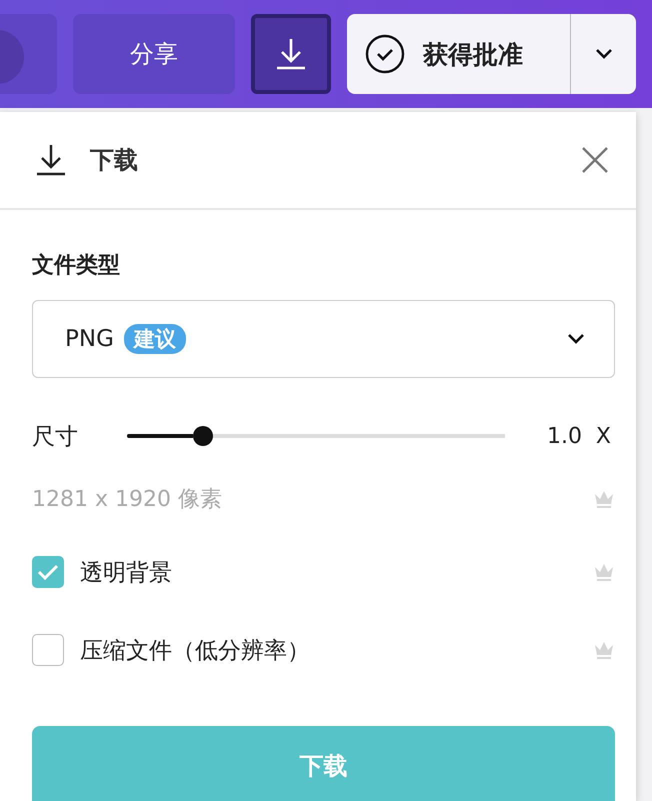  What do you see at coordinates (51, 160) in the screenshot?
I see `download-icon` at bounding box center [51, 160].